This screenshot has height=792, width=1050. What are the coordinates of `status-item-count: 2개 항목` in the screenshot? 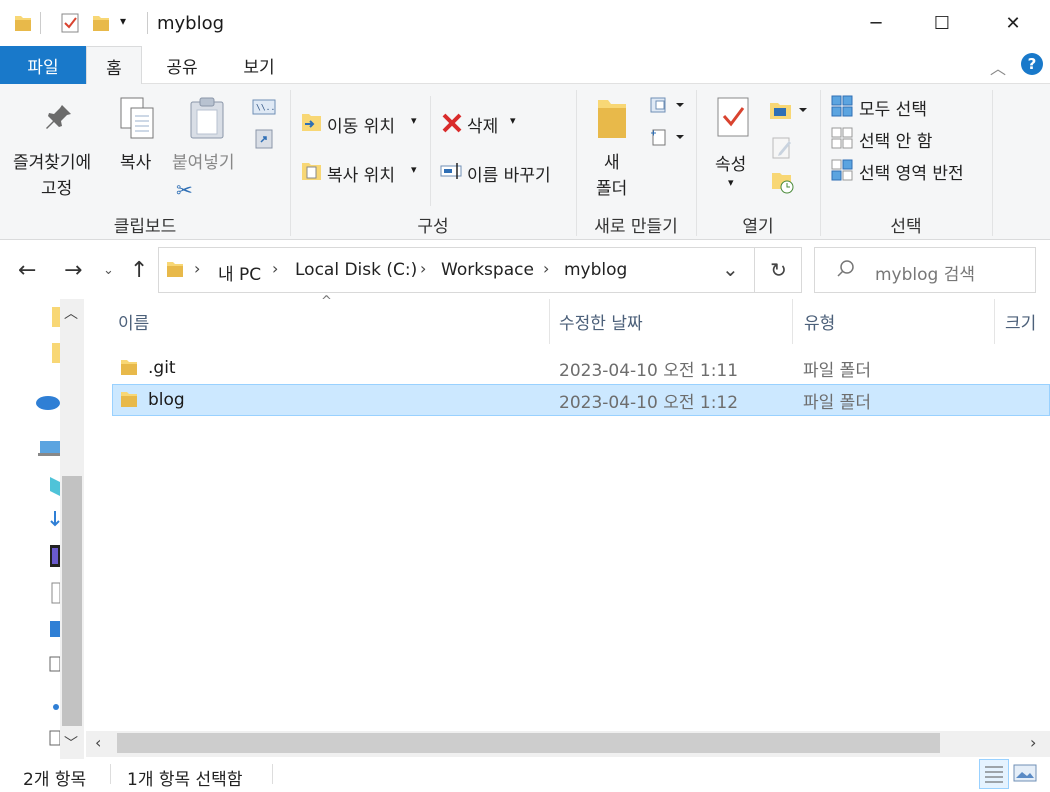 It's located at (55, 780).